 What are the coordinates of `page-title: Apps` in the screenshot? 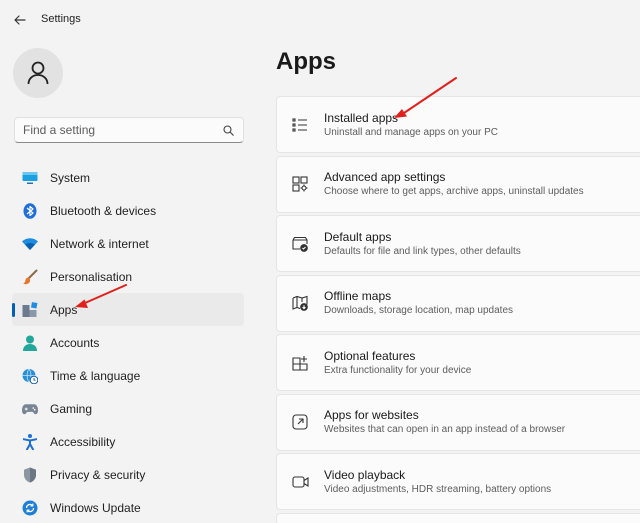 It's located at (306, 61).